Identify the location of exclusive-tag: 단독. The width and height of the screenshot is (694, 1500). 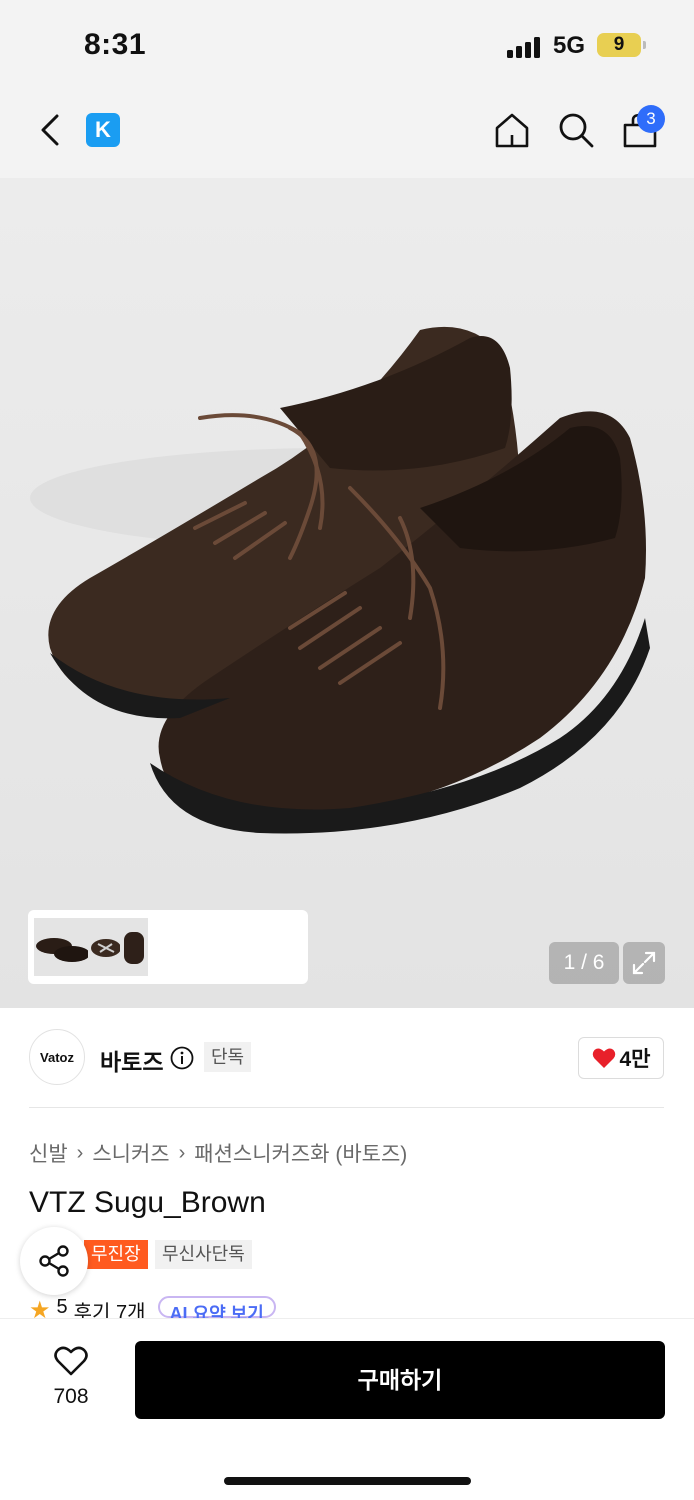
(228, 1057).